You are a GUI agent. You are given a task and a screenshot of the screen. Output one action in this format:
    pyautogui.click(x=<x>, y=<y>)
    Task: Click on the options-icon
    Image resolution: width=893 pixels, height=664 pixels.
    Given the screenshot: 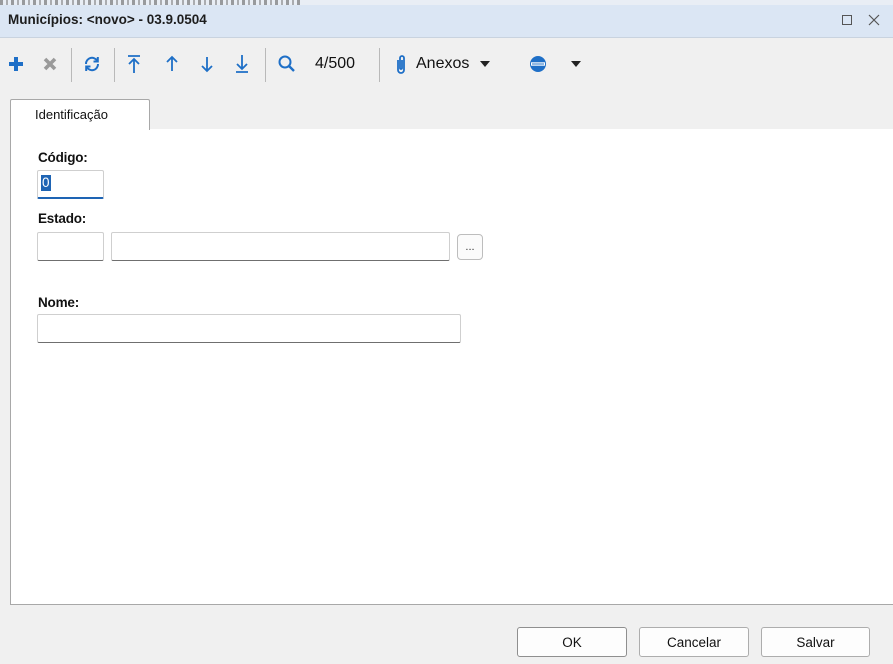 What is the action you would take?
    pyautogui.click(x=538, y=64)
    